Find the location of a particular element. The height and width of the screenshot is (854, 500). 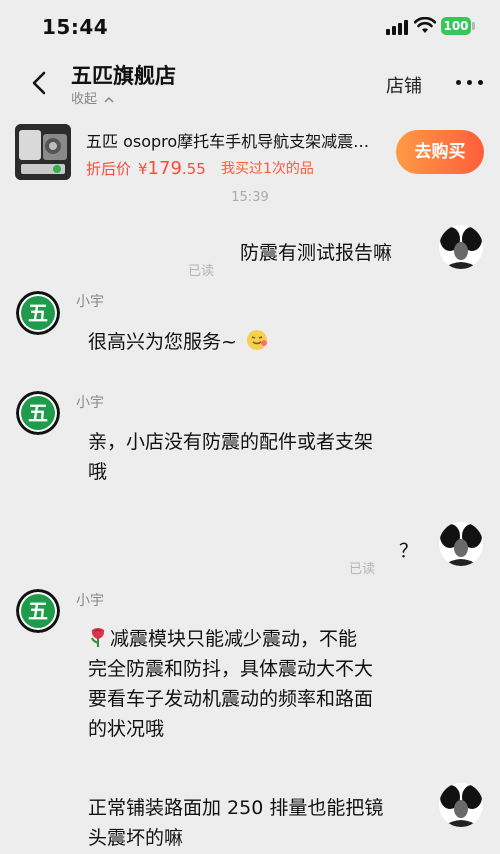

more-icon is located at coordinates (470, 81).